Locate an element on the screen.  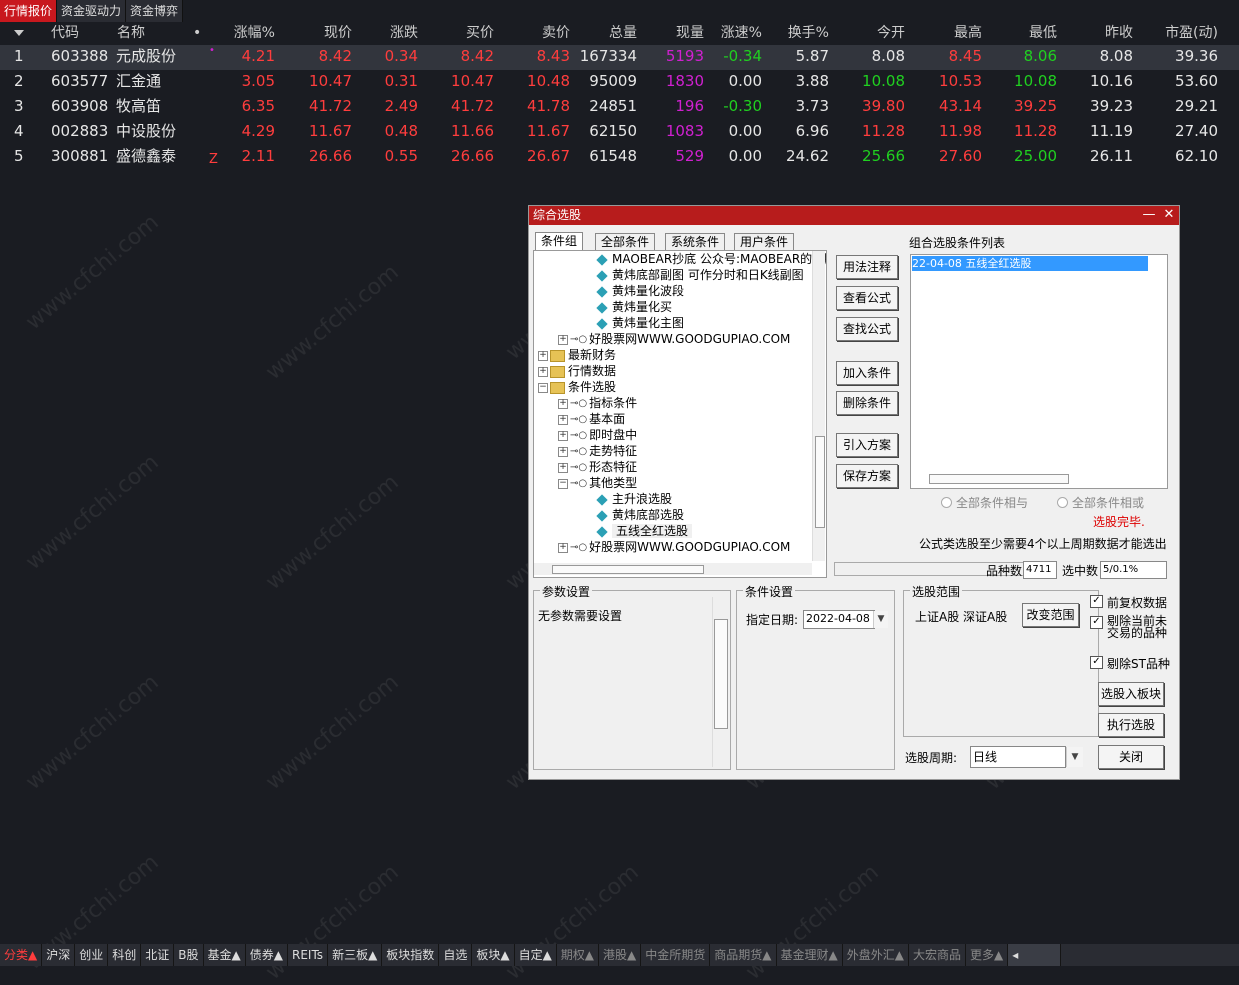
bottom-tab: 期权▲ is located at coordinates (578, 955).